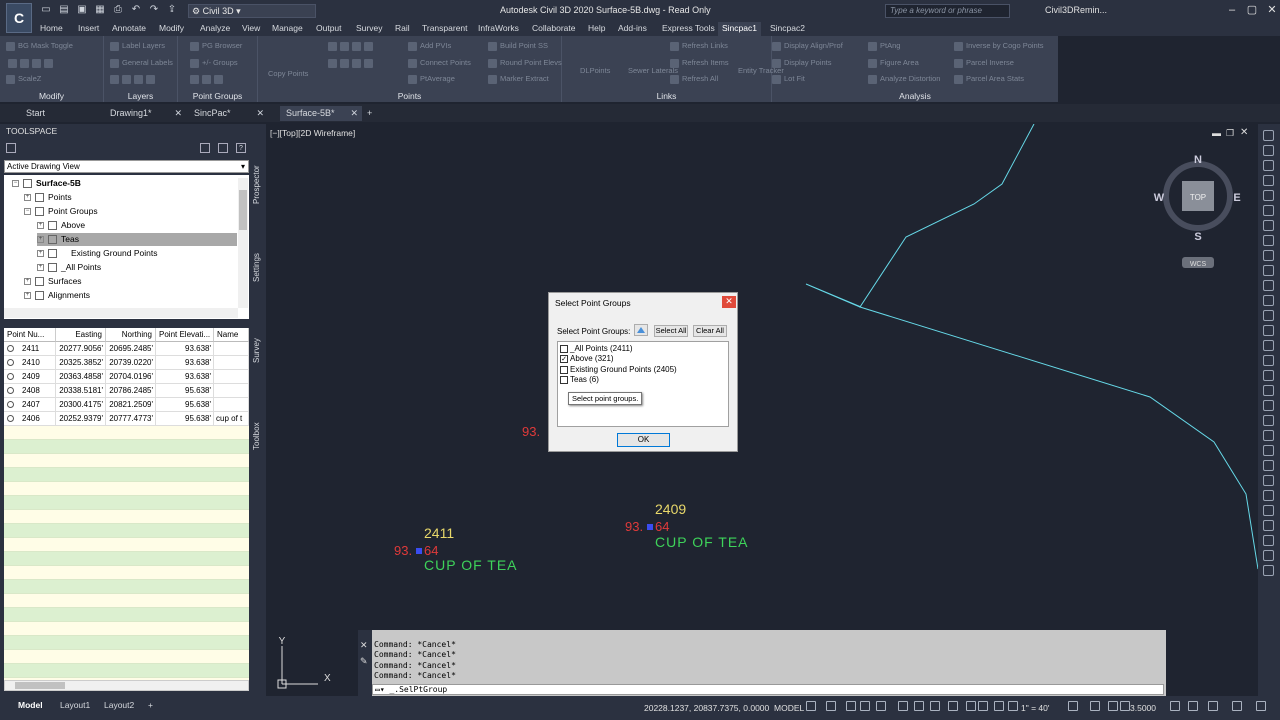 This screenshot has height=720, width=1280. Describe the element at coordinates (354, 113) in the screenshot. I see `close-tab-icon: ✕` at that location.